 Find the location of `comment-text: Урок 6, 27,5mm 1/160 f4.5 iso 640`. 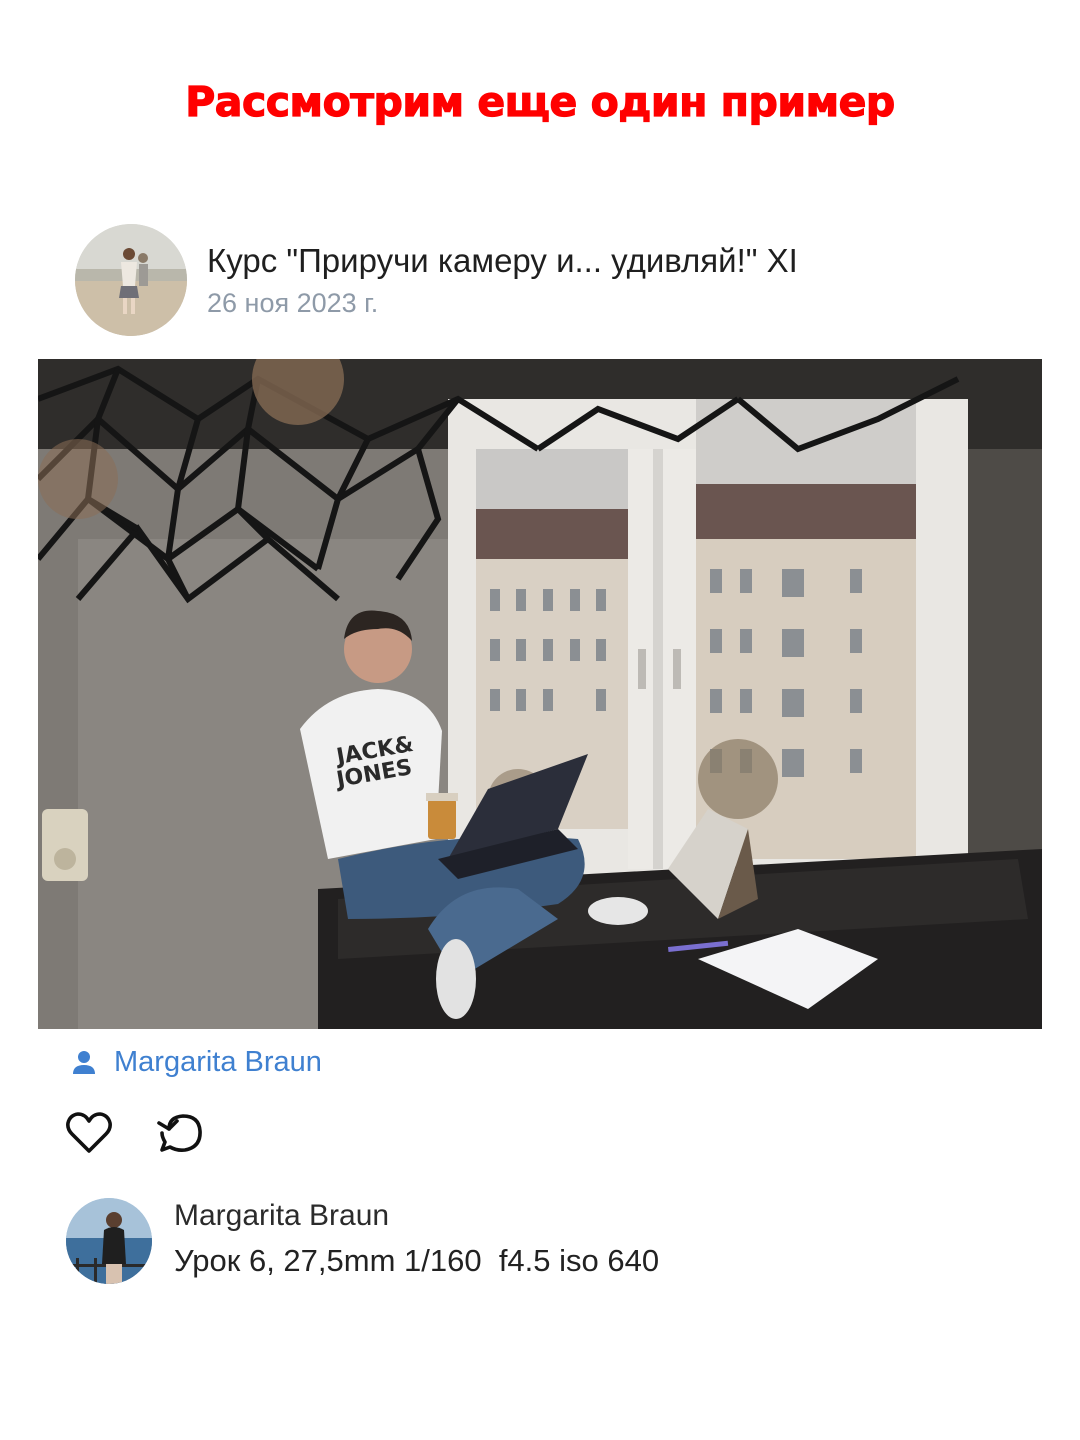

comment-text: Урок 6, 27,5mm 1/160 f4.5 iso 640 is located at coordinates (417, 1260).